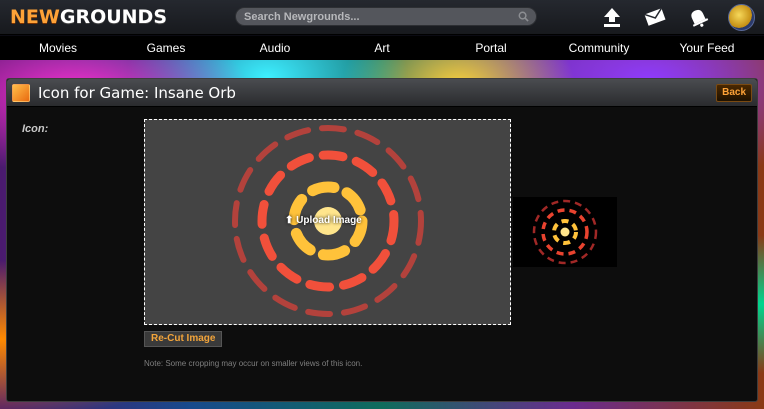  What do you see at coordinates (741, 17) in the screenshot?
I see `avatar` at bounding box center [741, 17].